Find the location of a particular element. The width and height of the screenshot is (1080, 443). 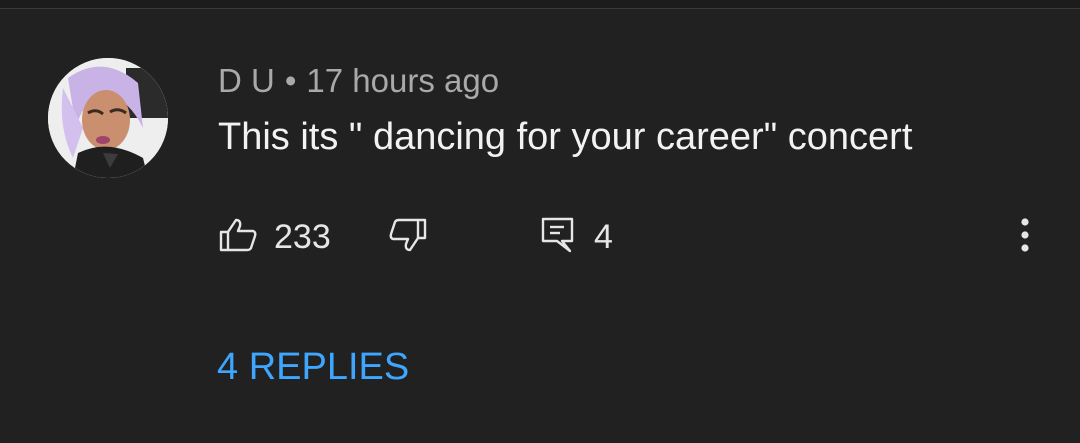

author-name: D U is located at coordinates (246, 80).